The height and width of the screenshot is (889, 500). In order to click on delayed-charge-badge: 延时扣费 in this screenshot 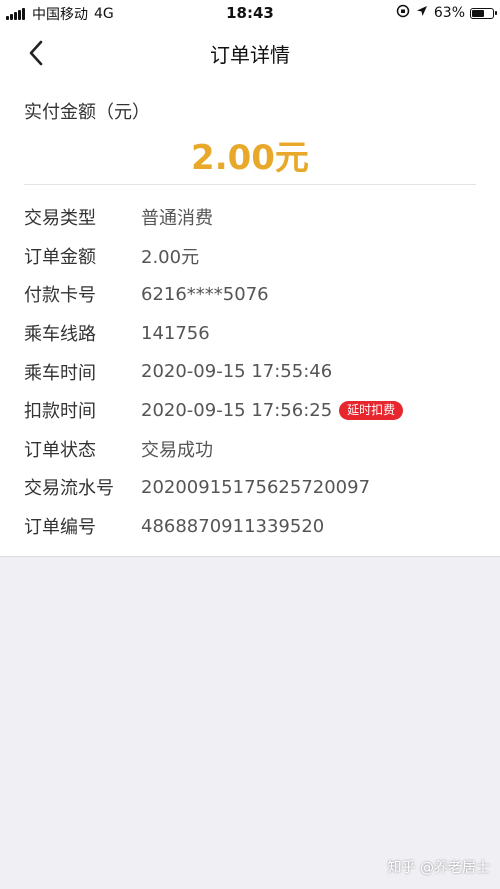, I will do `click(371, 410)`.